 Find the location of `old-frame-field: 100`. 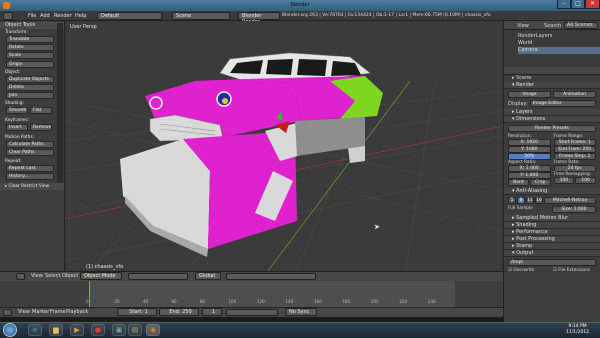

old-frame-field: 100 is located at coordinates (564, 180).